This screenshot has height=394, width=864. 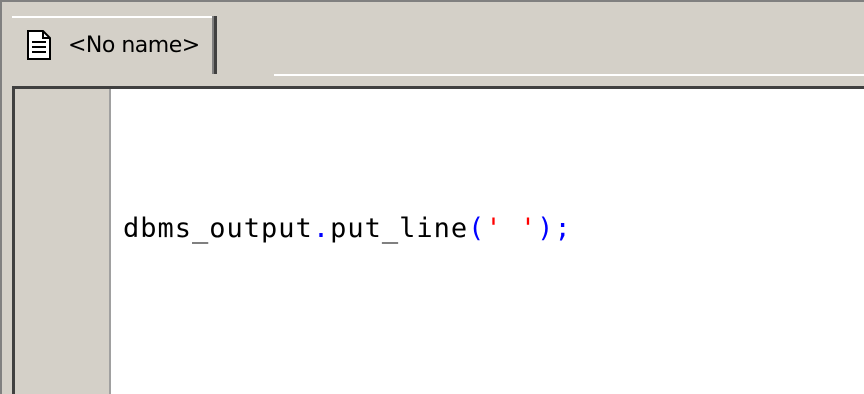 I want to click on code-token-close-paren: ), so click(x=546, y=228).